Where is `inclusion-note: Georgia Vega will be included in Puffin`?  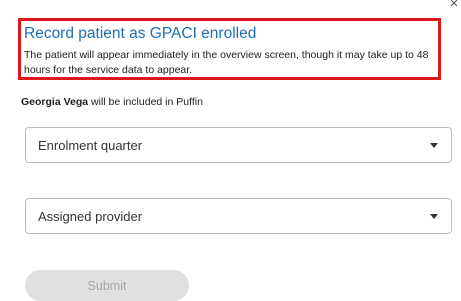 inclusion-note: Georgia Vega will be included in Puffin is located at coordinates (112, 102).